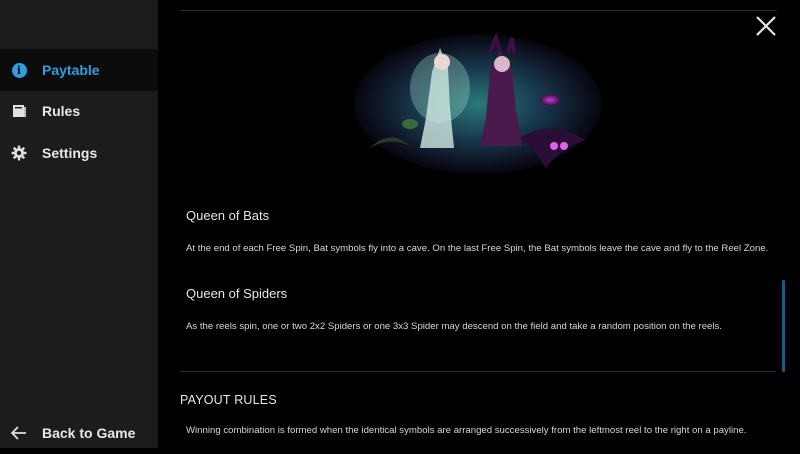 Image resolution: width=800 pixels, height=454 pixels. I want to click on book-icon, so click(19, 111).